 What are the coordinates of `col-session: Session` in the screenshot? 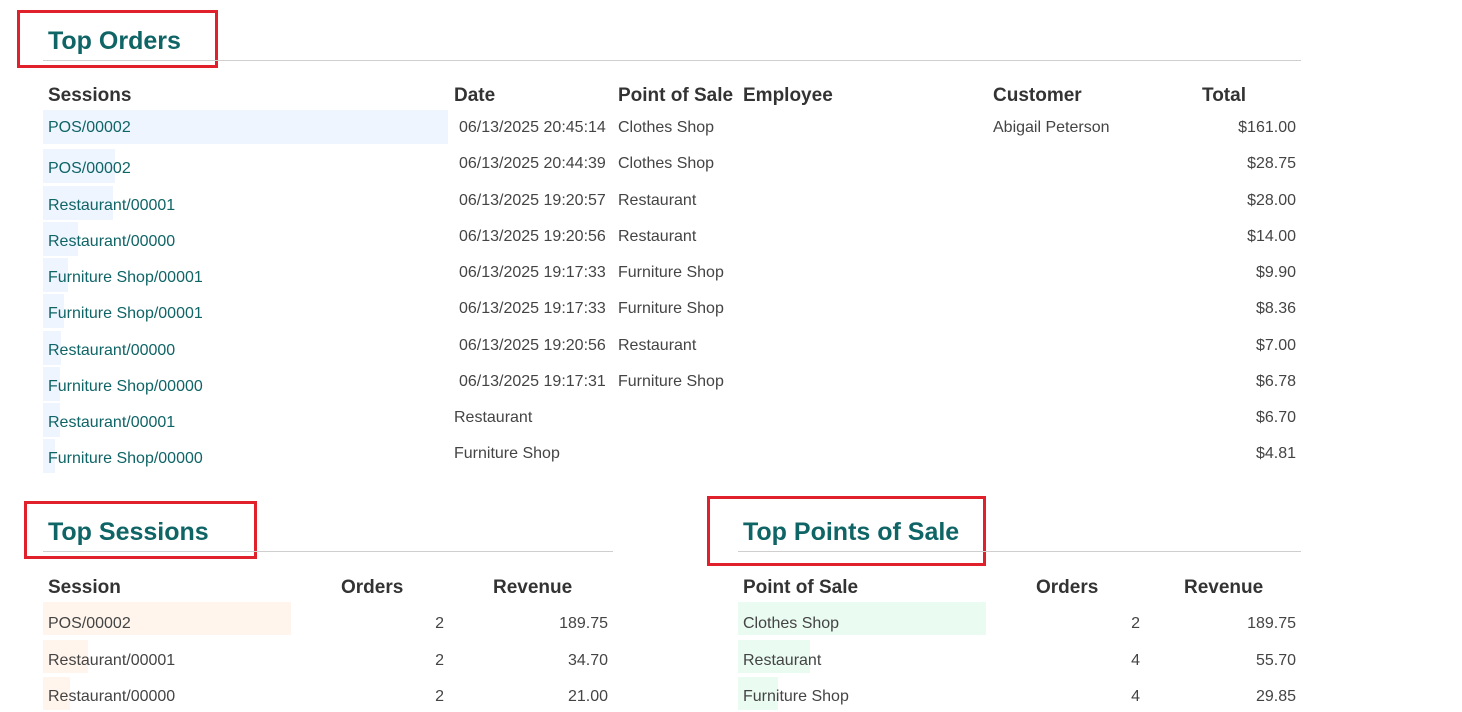 It's located at (84, 588).